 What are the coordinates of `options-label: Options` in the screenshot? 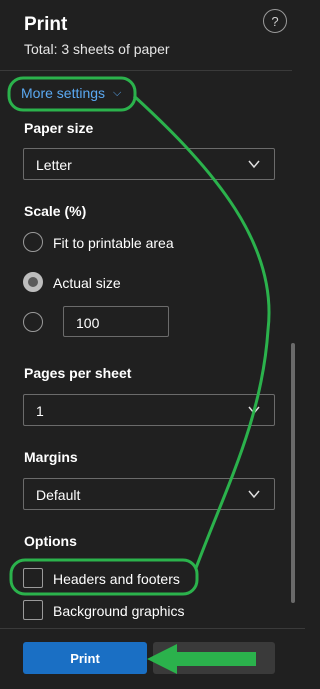 It's located at (50, 541).